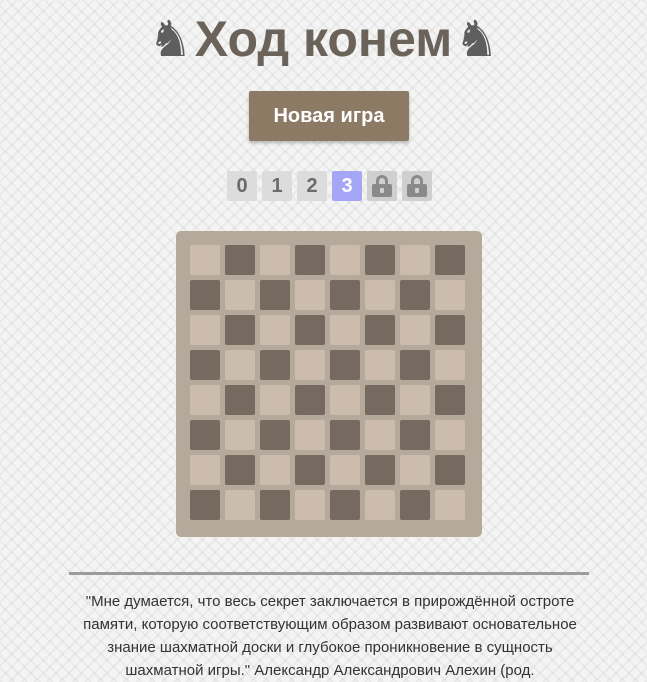  What do you see at coordinates (347, 186) in the screenshot?
I see `level-button-3: 3` at bounding box center [347, 186].